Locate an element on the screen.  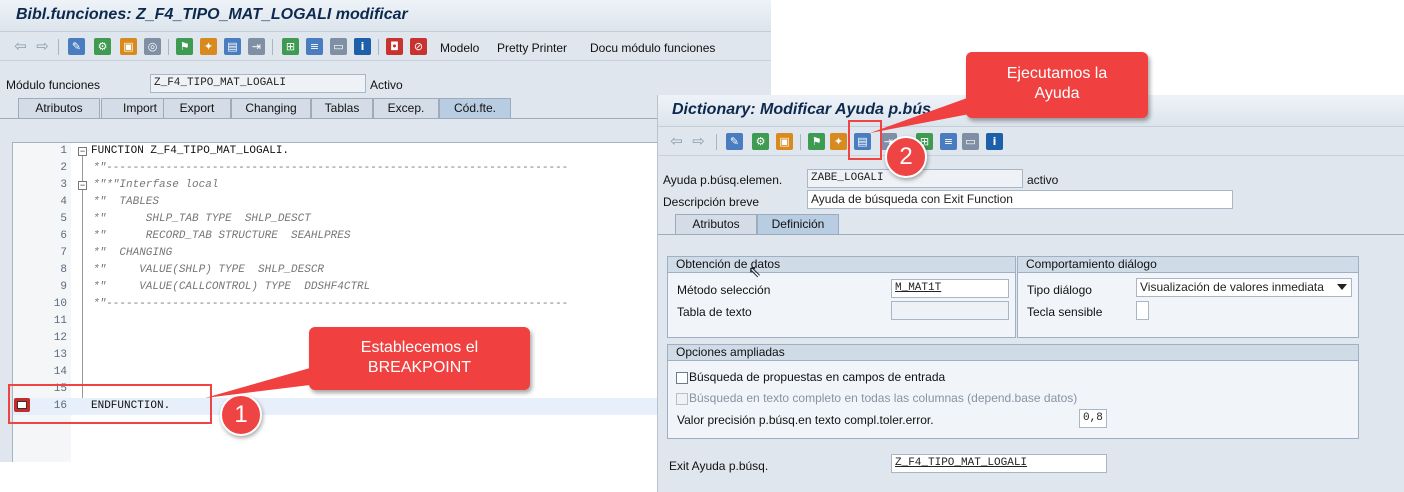
line-number: 14 is located at coordinates (60, 372).